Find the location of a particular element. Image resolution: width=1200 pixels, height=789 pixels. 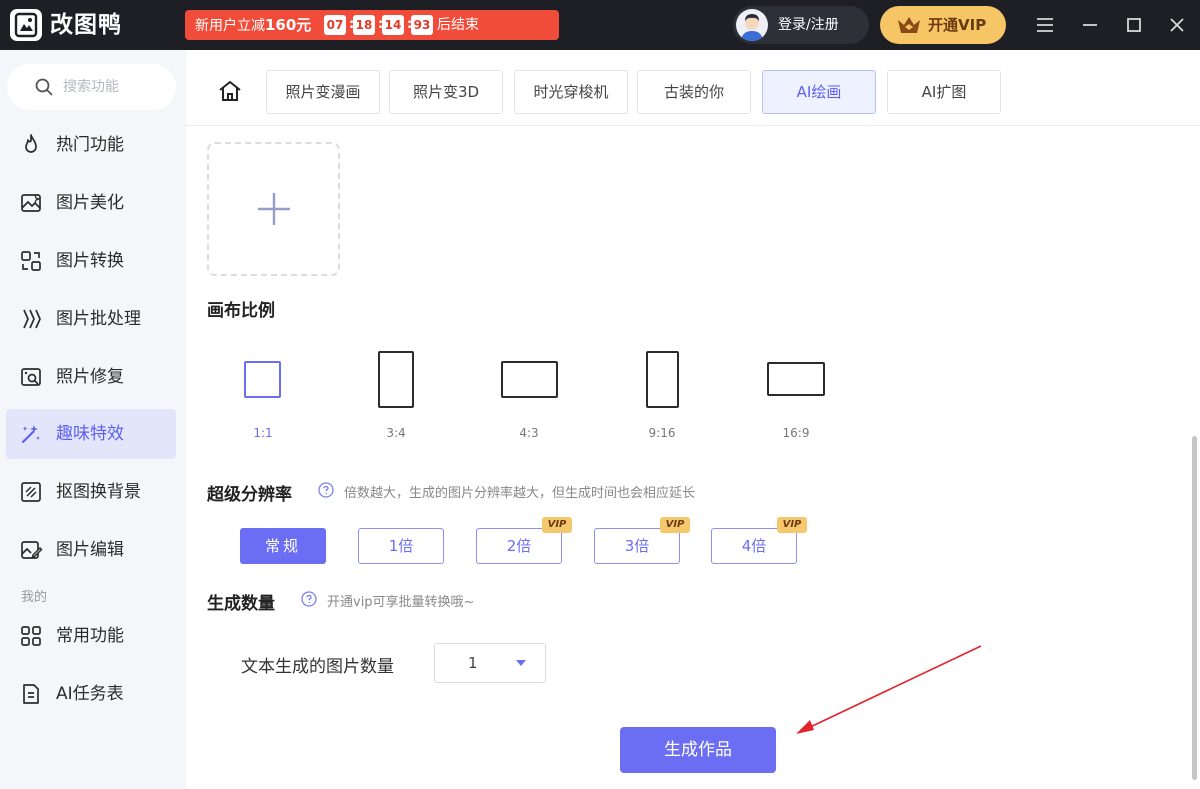

resolution-hint: 倍数越大，生成的图片分辨率越大，但生成时间也会相应延长 is located at coordinates (519, 491).